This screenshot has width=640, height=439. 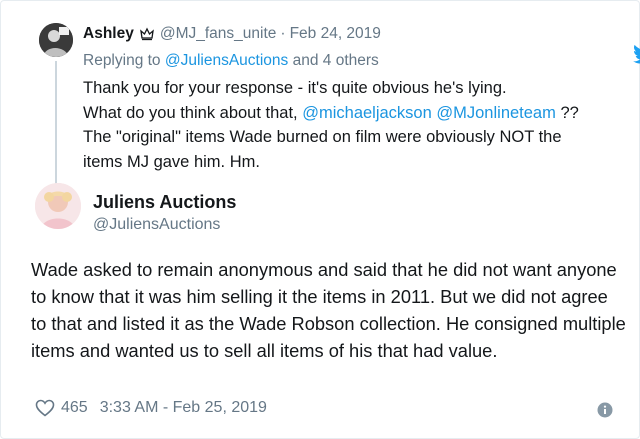 What do you see at coordinates (218, 34) in the screenshot?
I see `reply-author-handle: @MJ_fans_unite` at bounding box center [218, 34].